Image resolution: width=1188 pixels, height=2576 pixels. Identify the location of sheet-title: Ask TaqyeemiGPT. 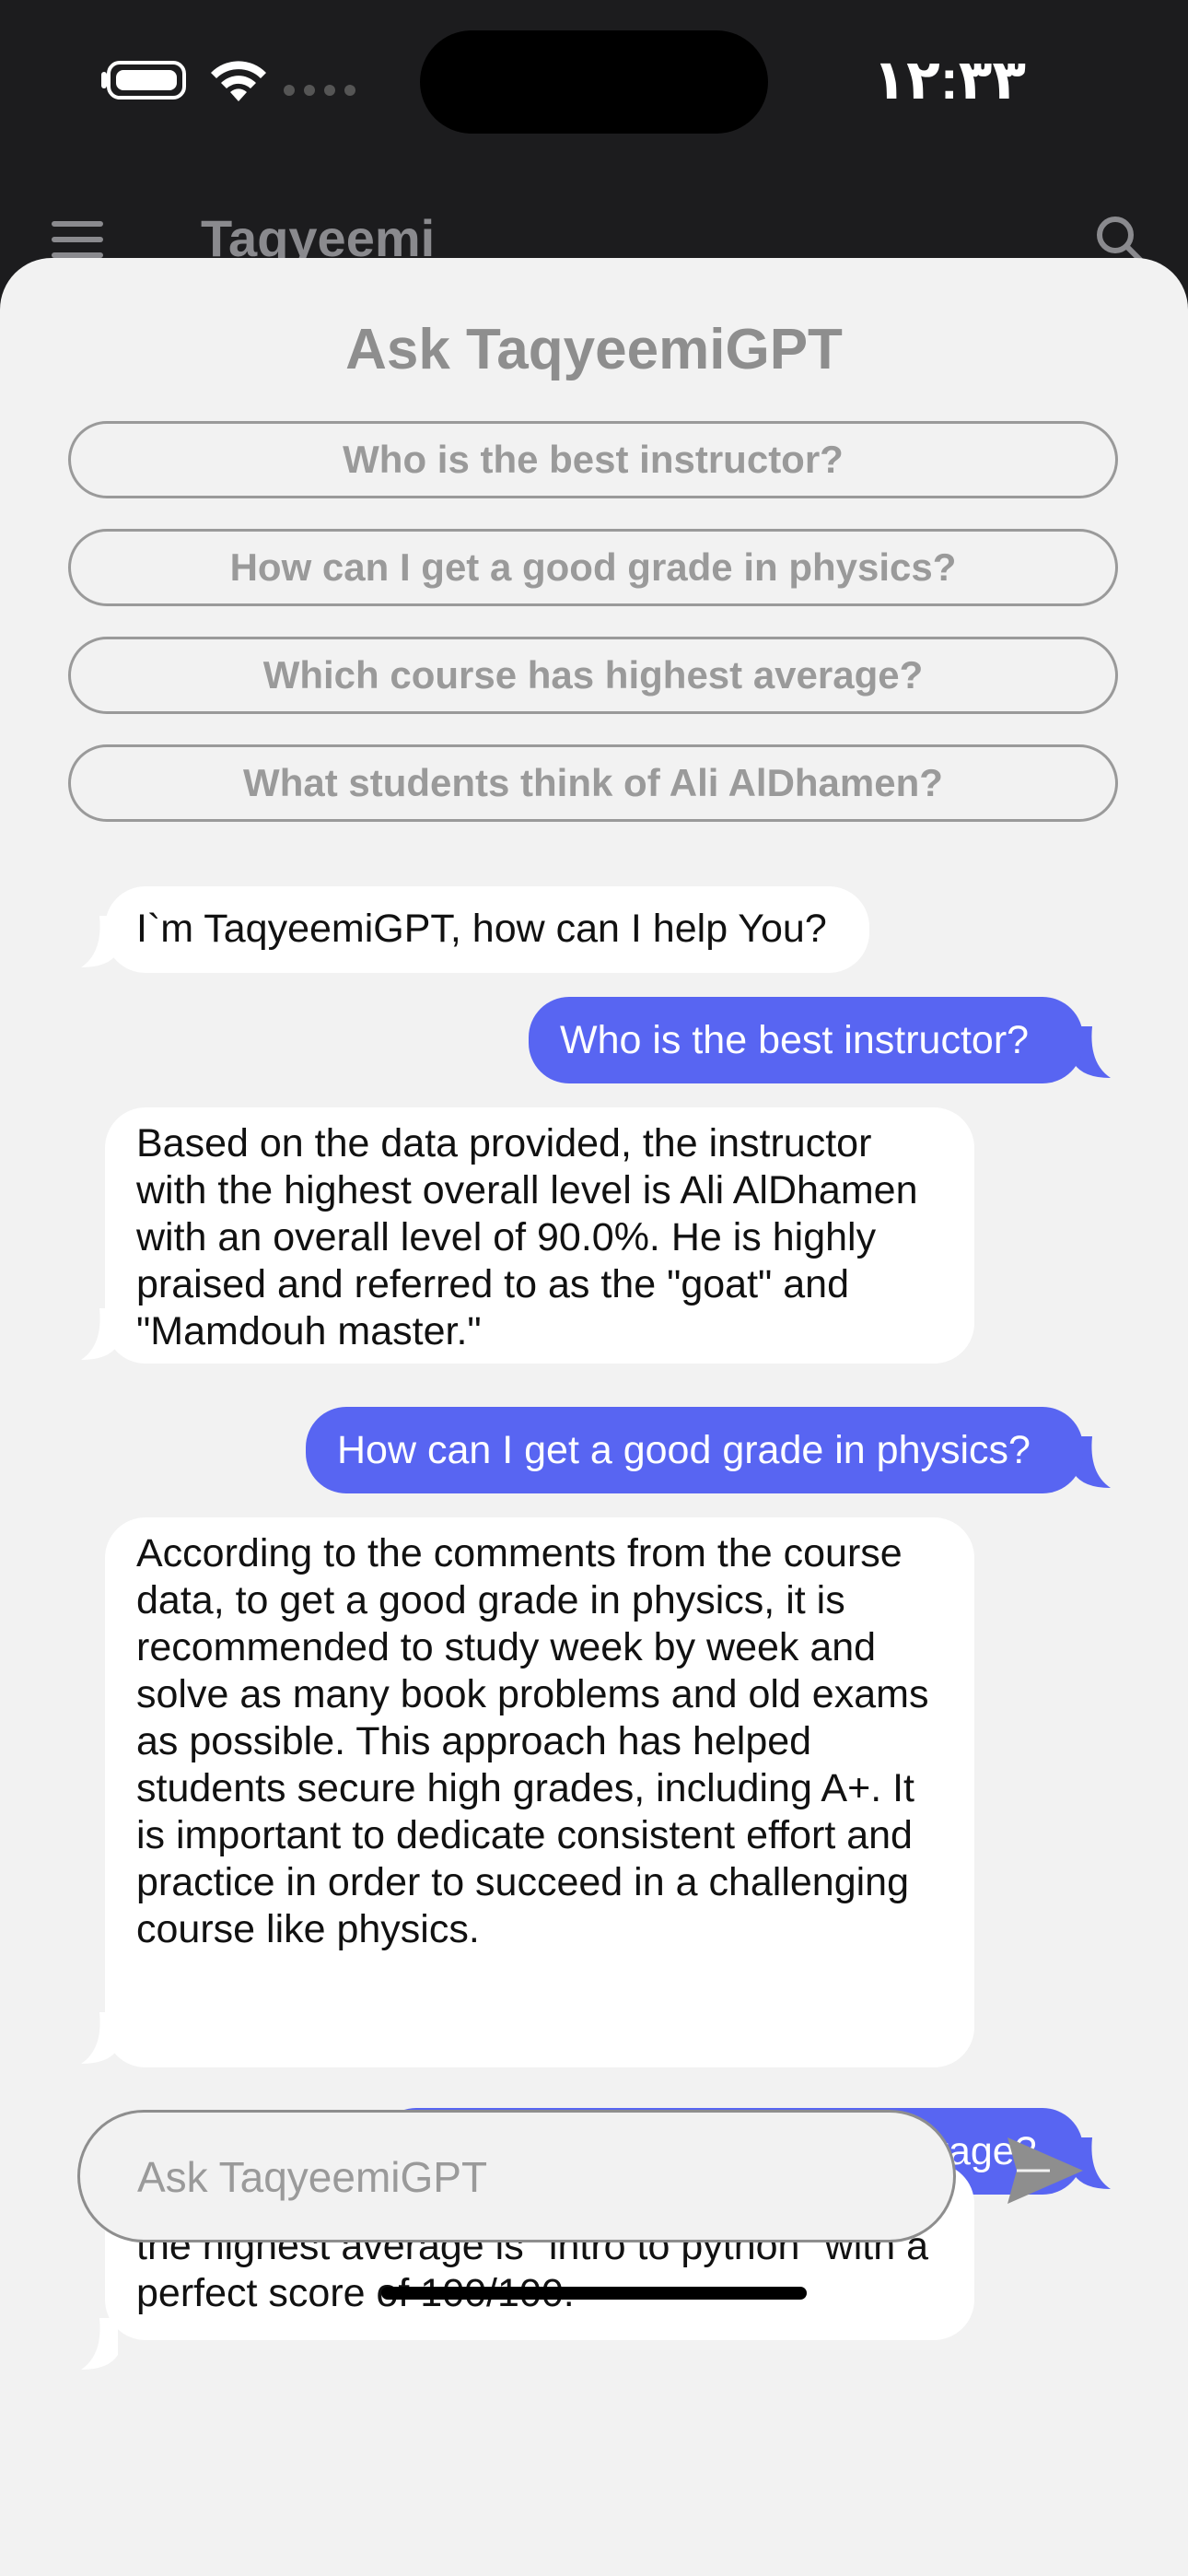
(594, 349).